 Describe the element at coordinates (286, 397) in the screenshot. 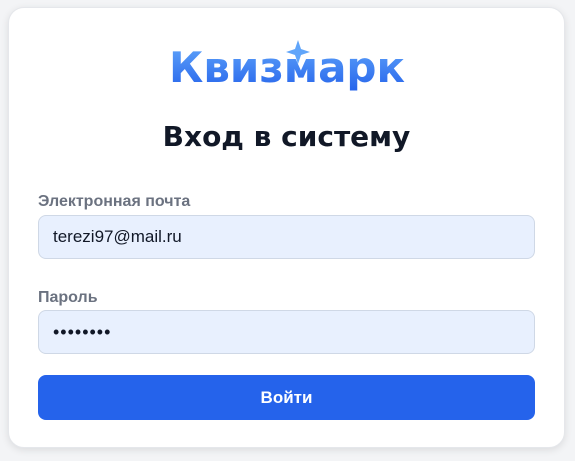

I see `login-button: Войти` at that location.